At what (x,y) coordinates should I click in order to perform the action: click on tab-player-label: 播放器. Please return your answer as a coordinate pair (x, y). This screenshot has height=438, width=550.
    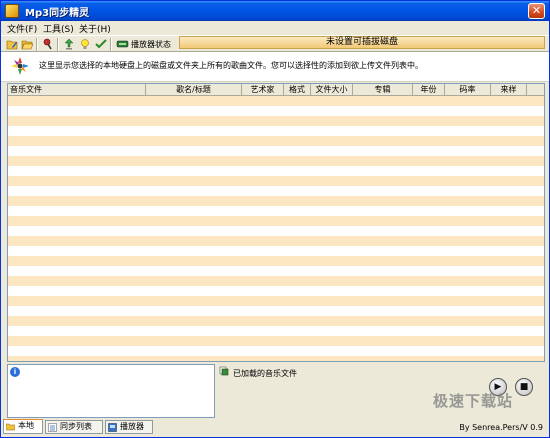
    Looking at the image, I should click on (132, 426).